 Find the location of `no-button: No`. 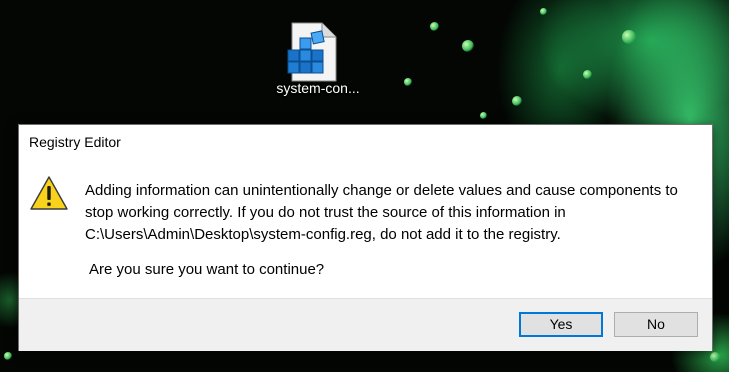

no-button: No is located at coordinates (656, 324).